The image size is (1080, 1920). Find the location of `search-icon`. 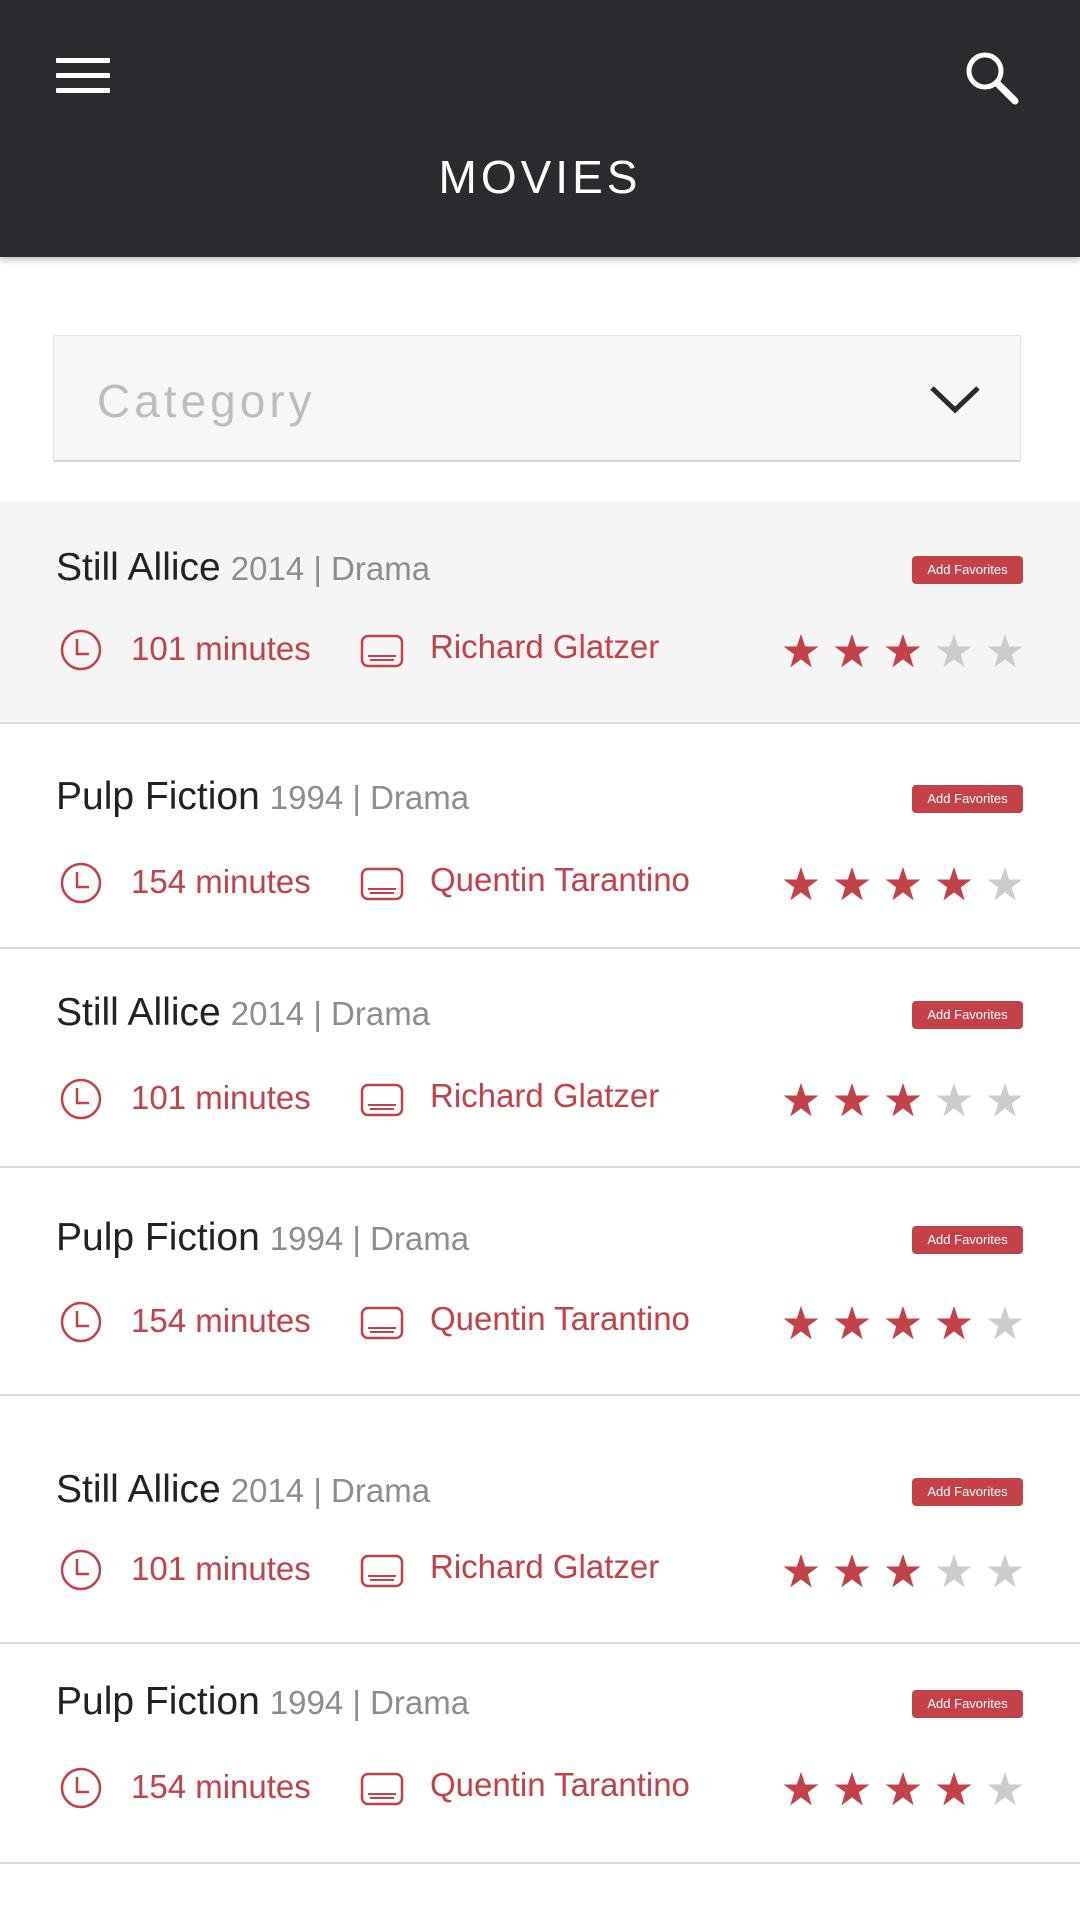

search-icon is located at coordinates (992, 78).